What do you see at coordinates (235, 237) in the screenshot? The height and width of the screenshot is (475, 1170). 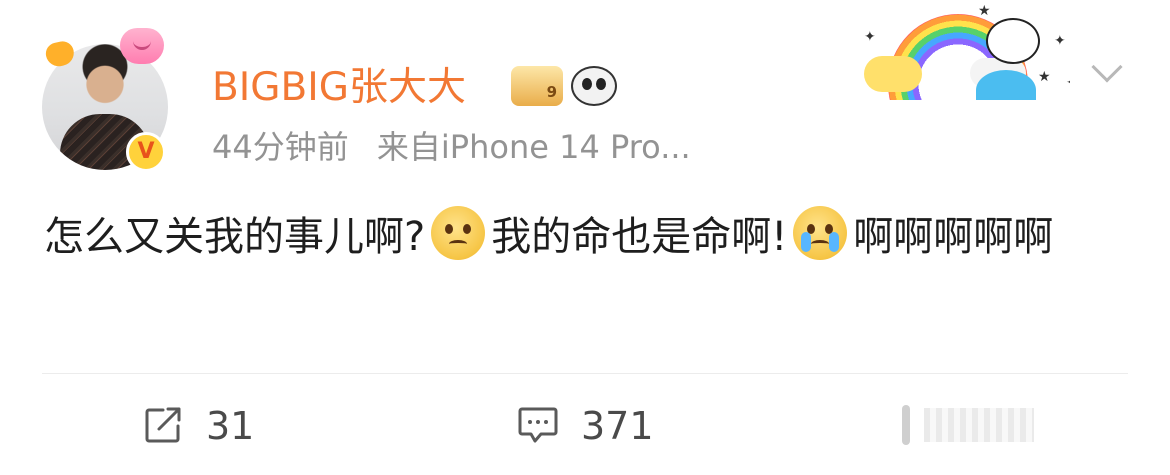 I see `post-text-part1: 怎么又关我的事儿啊?` at bounding box center [235, 237].